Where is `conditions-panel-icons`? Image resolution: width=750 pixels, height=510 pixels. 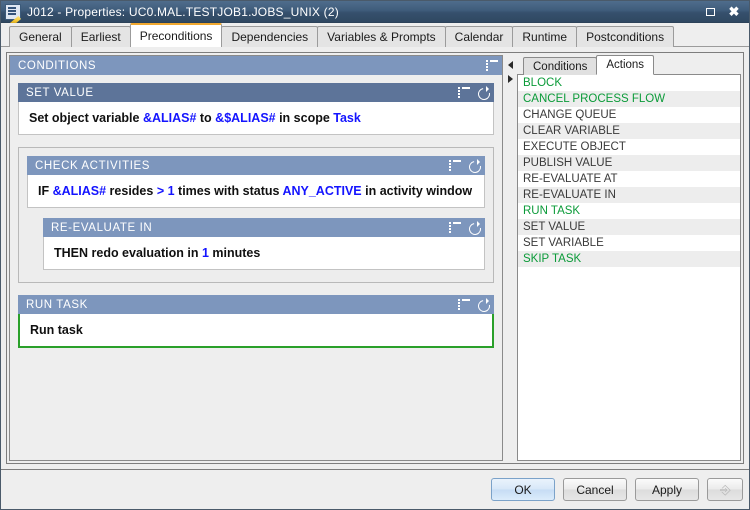
conditions-panel-icons is located at coordinates (492, 65).